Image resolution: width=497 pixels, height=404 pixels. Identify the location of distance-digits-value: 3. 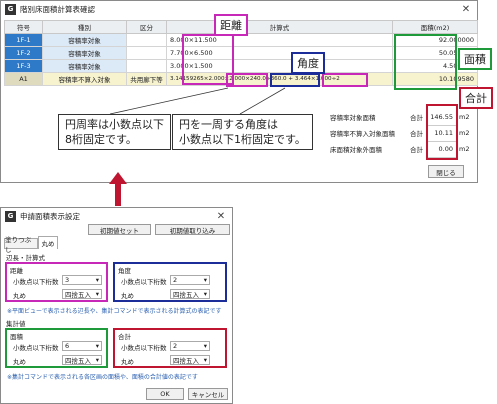
(67, 280).